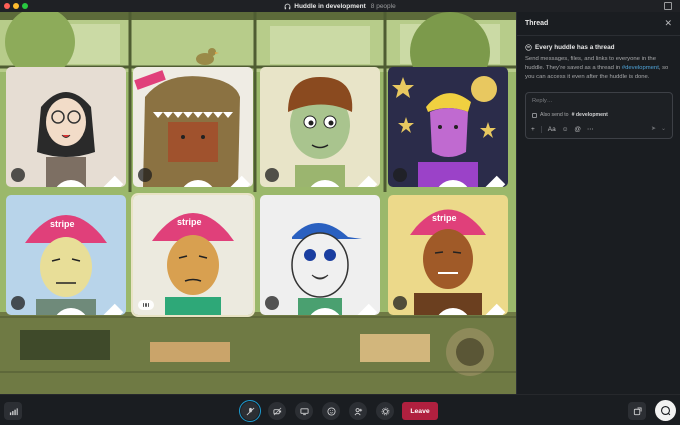 This screenshot has width=680, height=425. I want to click on screen-share-icon, so click(304, 411).